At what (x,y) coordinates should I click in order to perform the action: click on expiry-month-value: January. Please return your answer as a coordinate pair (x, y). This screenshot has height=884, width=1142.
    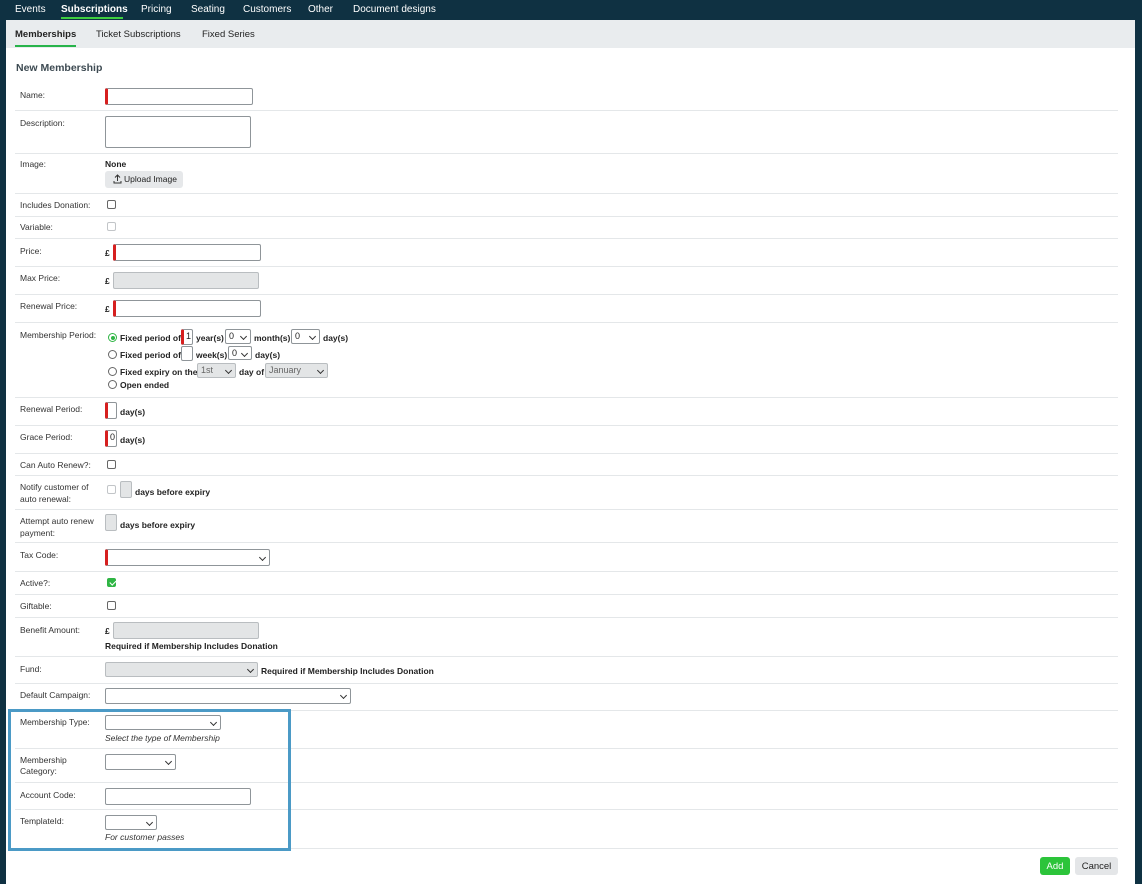
    Looking at the image, I should click on (285, 370).